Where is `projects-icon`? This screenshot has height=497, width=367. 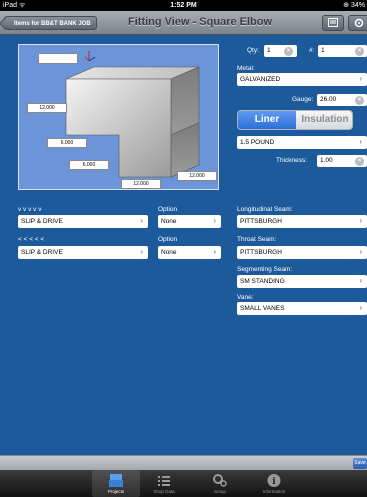
projects-icon is located at coordinates (116, 480).